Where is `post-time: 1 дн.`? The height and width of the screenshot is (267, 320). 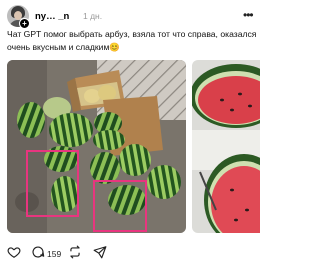 post-time: 1 дн. is located at coordinates (93, 16).